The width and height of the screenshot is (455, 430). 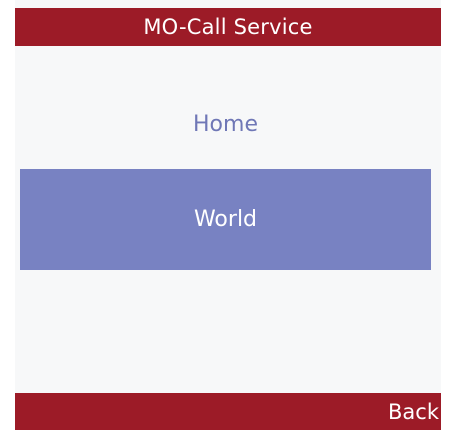 What do you see at coordinates (228, 411) in the screenshot?
I see `softkey-bar: Back` at bounding box center [228, 411].